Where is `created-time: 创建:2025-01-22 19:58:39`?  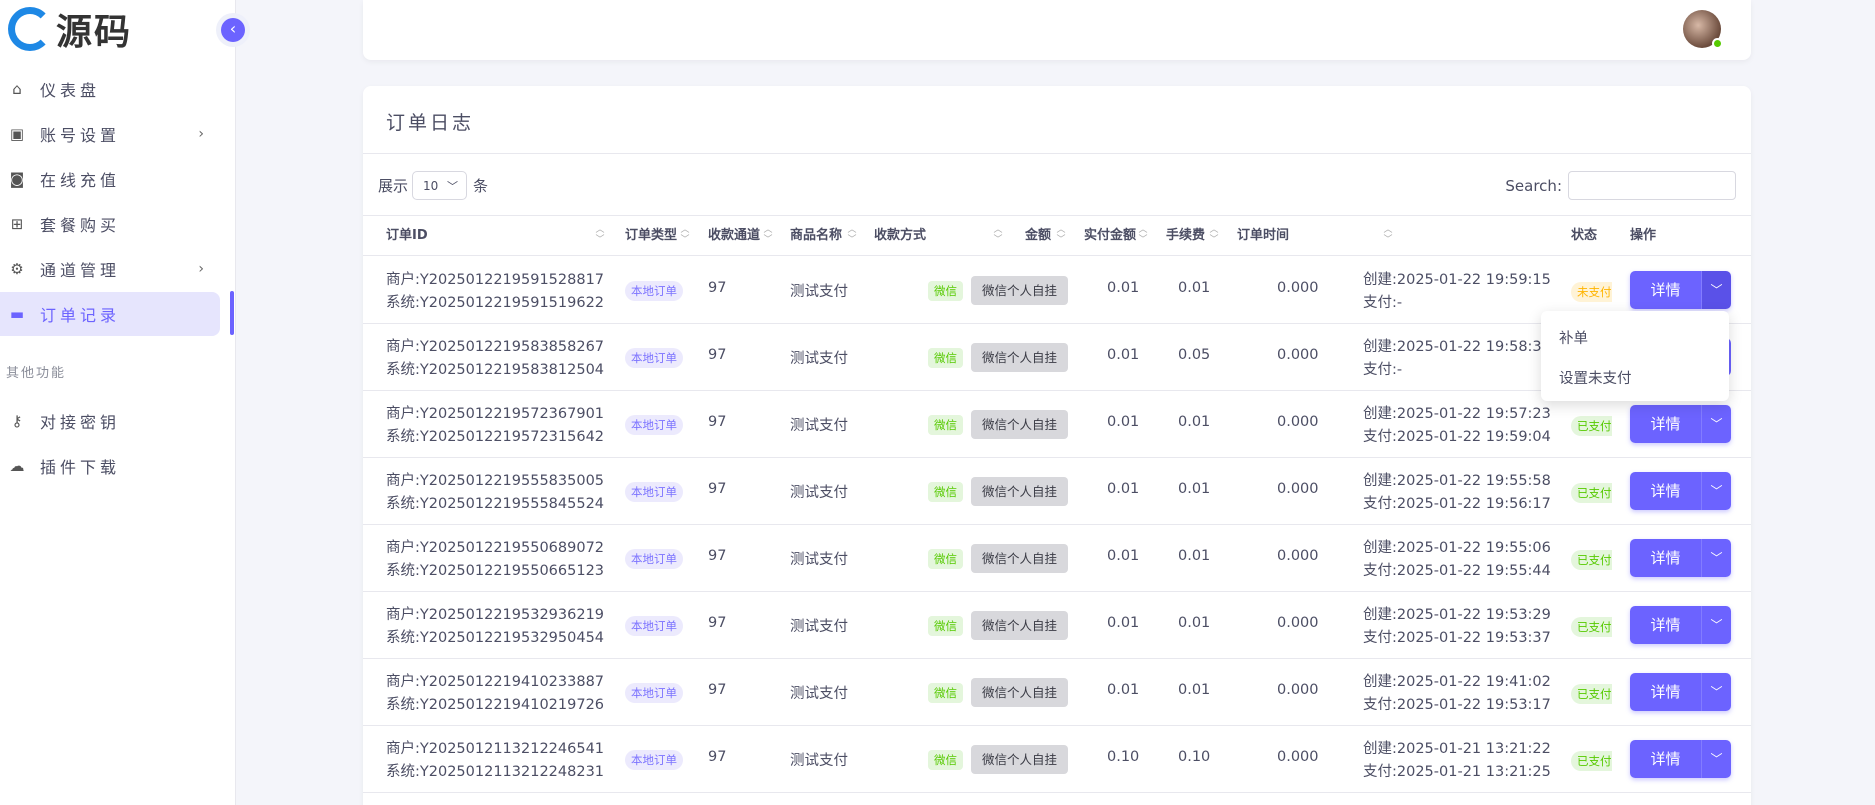
created-time: 创建:2025-01-22 19:58:39 is located at coordinates (1457, 347).